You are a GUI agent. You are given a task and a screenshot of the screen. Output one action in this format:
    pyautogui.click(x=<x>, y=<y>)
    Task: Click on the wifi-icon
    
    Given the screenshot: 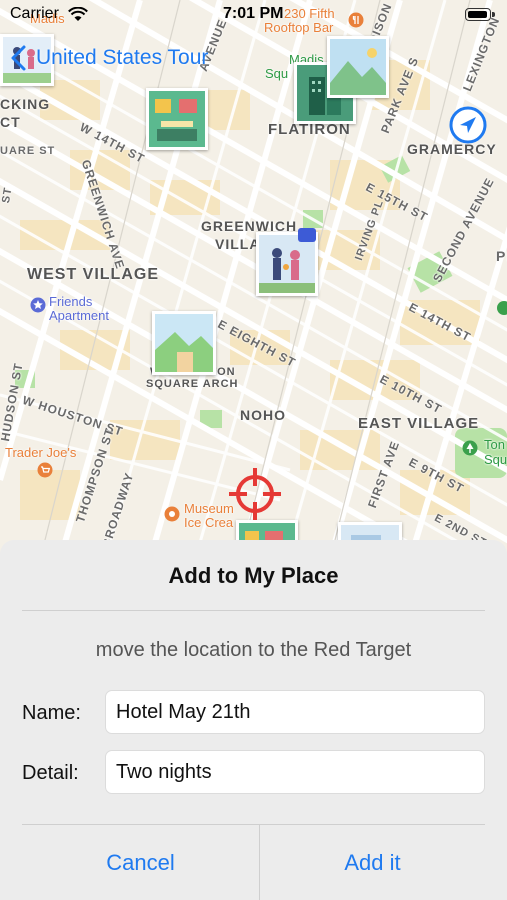 What is the action you would take?
    pyautogui.click(x=78, y=14)
    